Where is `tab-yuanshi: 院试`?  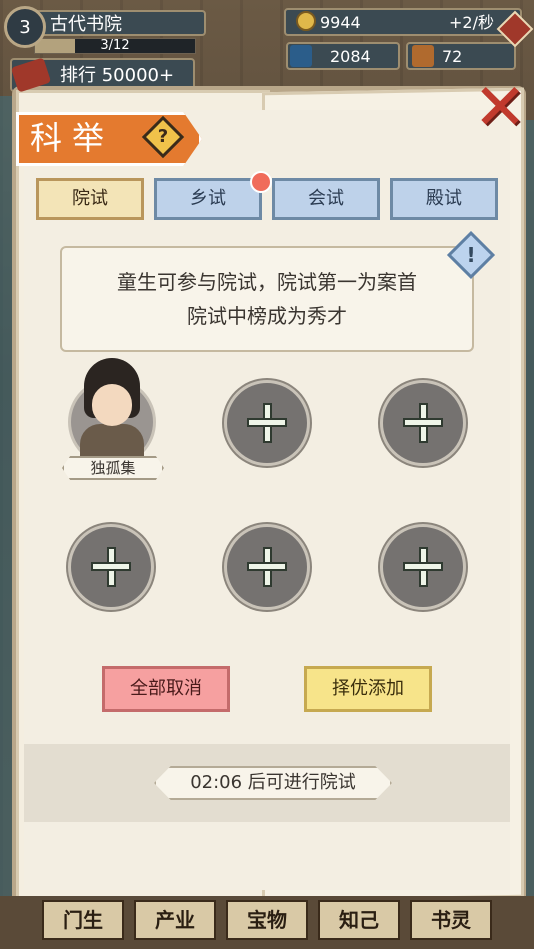
tab-yuanshi: 院试 is located at coordinates (90, 199).